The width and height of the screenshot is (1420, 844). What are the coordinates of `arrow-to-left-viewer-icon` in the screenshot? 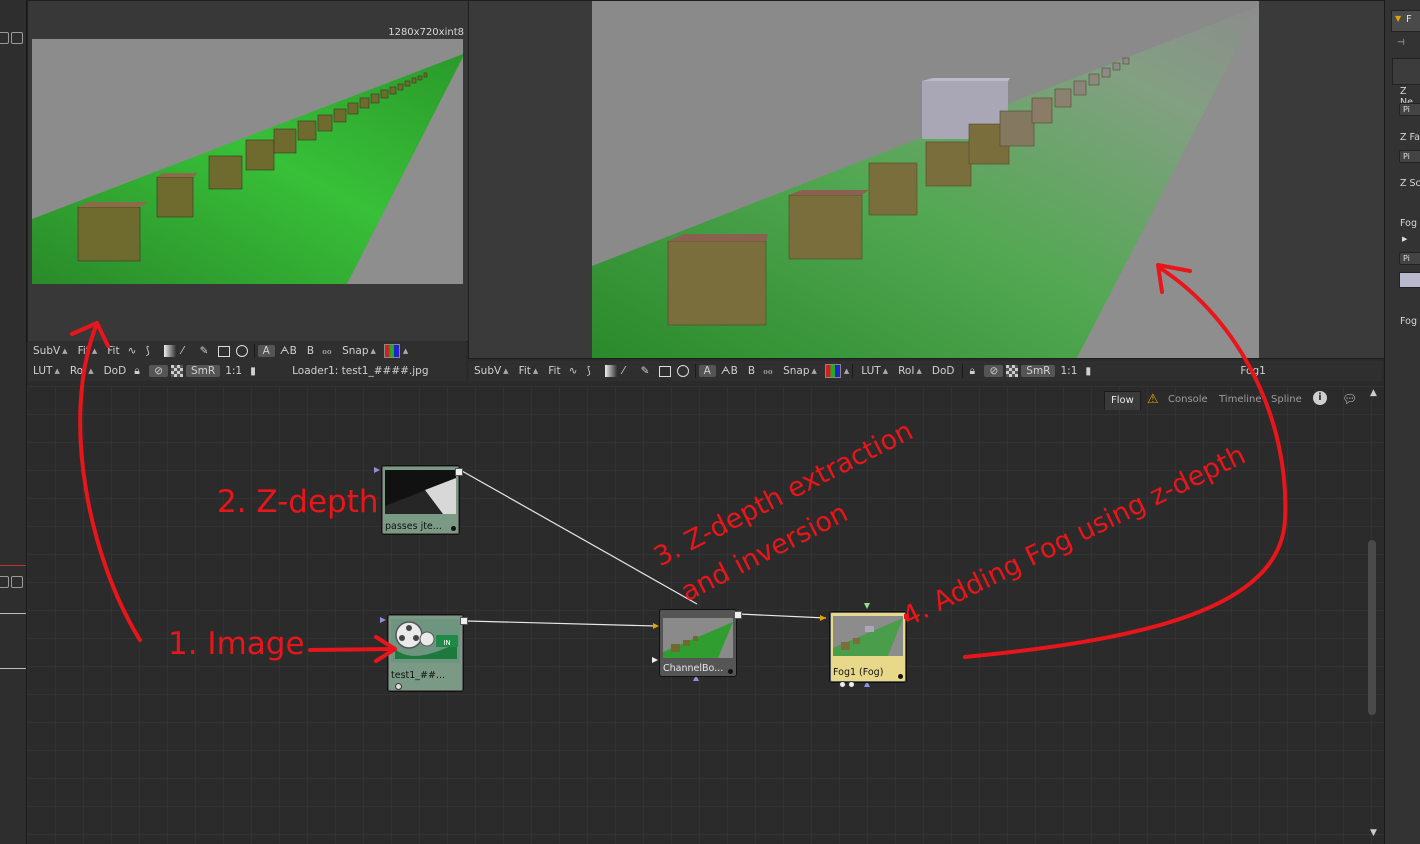 It's located at (110, 483).